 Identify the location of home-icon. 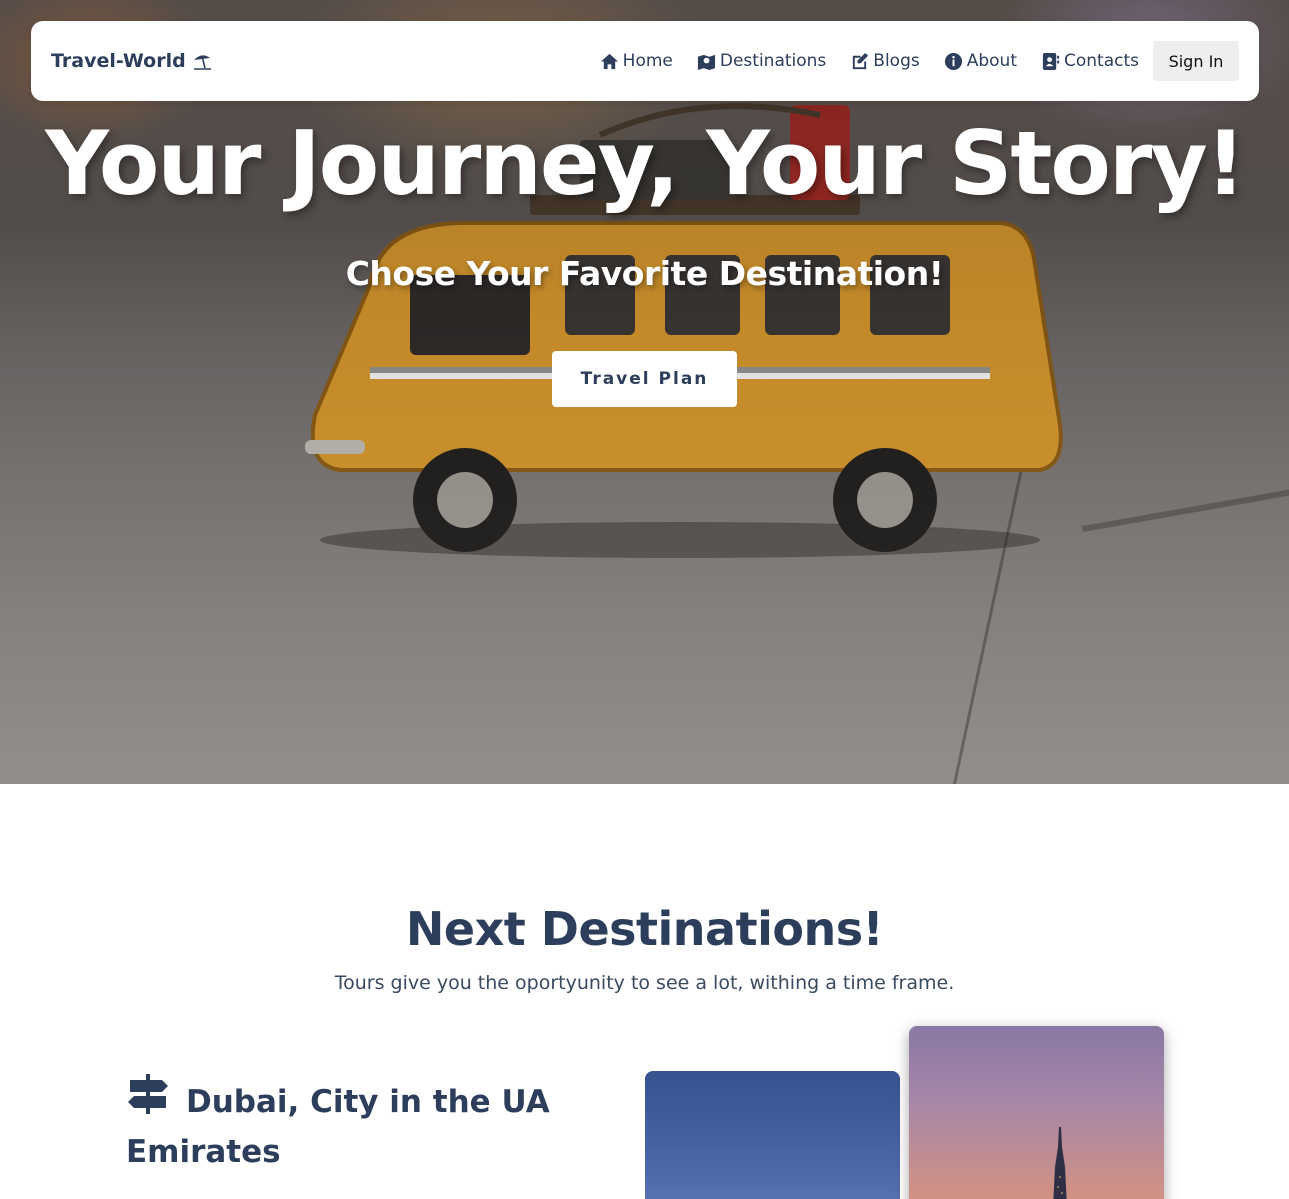
(609, 61).